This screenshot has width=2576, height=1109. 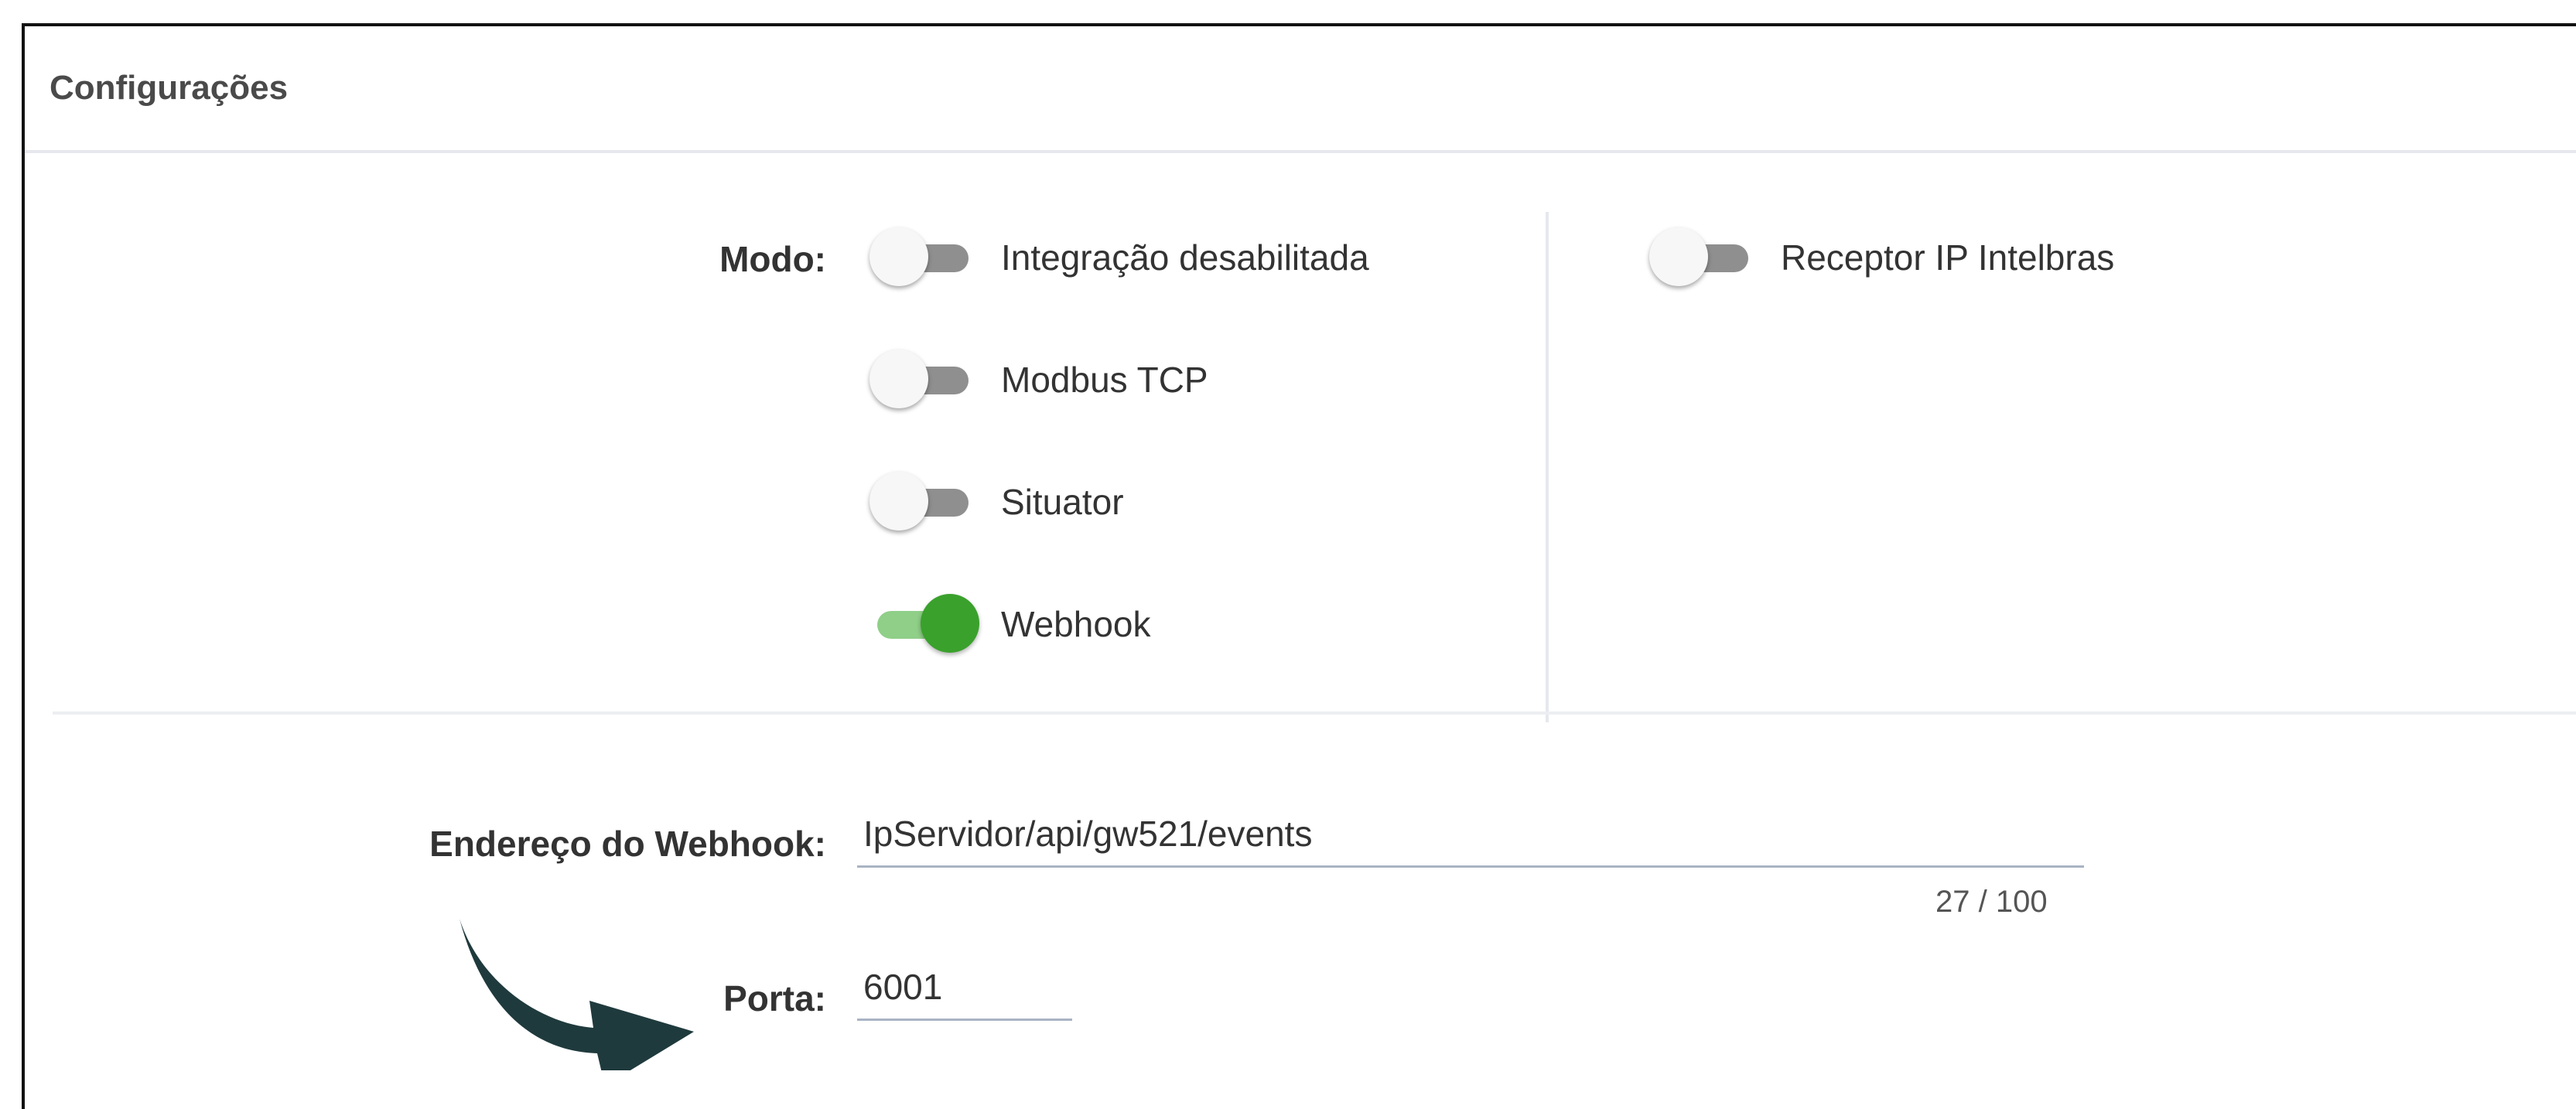 What do you see at coordinates (772, 259) in the screenshot?
I see `modo-label: Modo:` at bounding box center [772, 259].